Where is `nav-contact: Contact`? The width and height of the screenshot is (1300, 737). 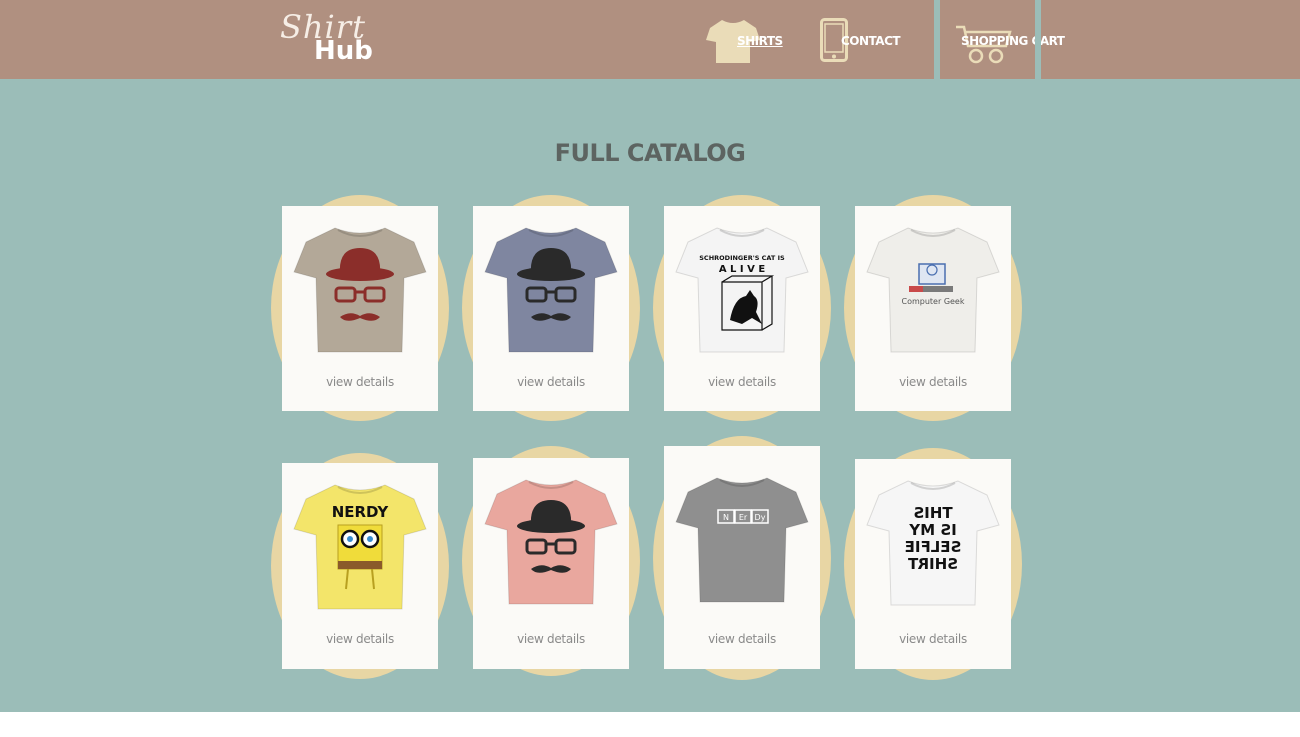
nav-contact: Contact is located at coordinates (868, 39).